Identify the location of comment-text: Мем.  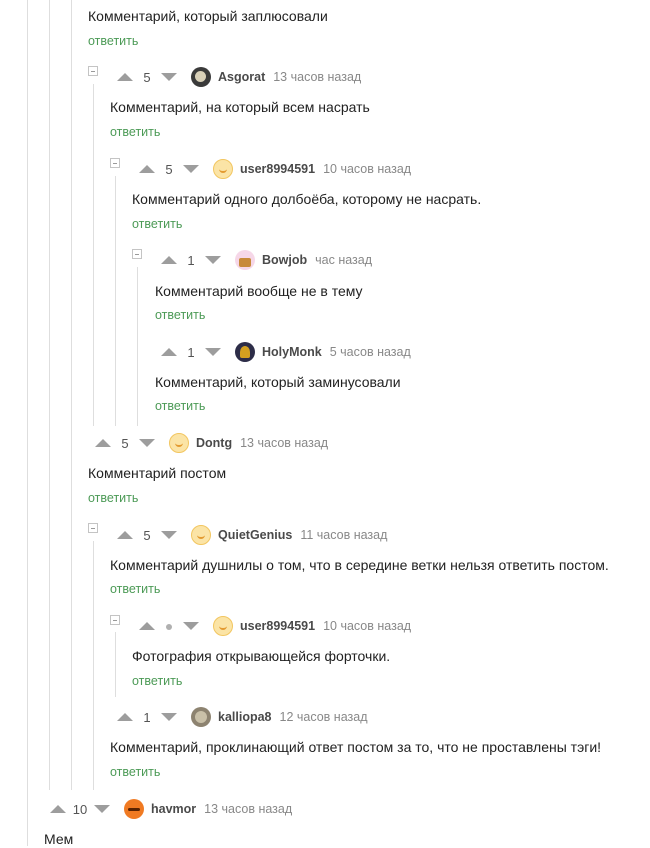
(59, 839).